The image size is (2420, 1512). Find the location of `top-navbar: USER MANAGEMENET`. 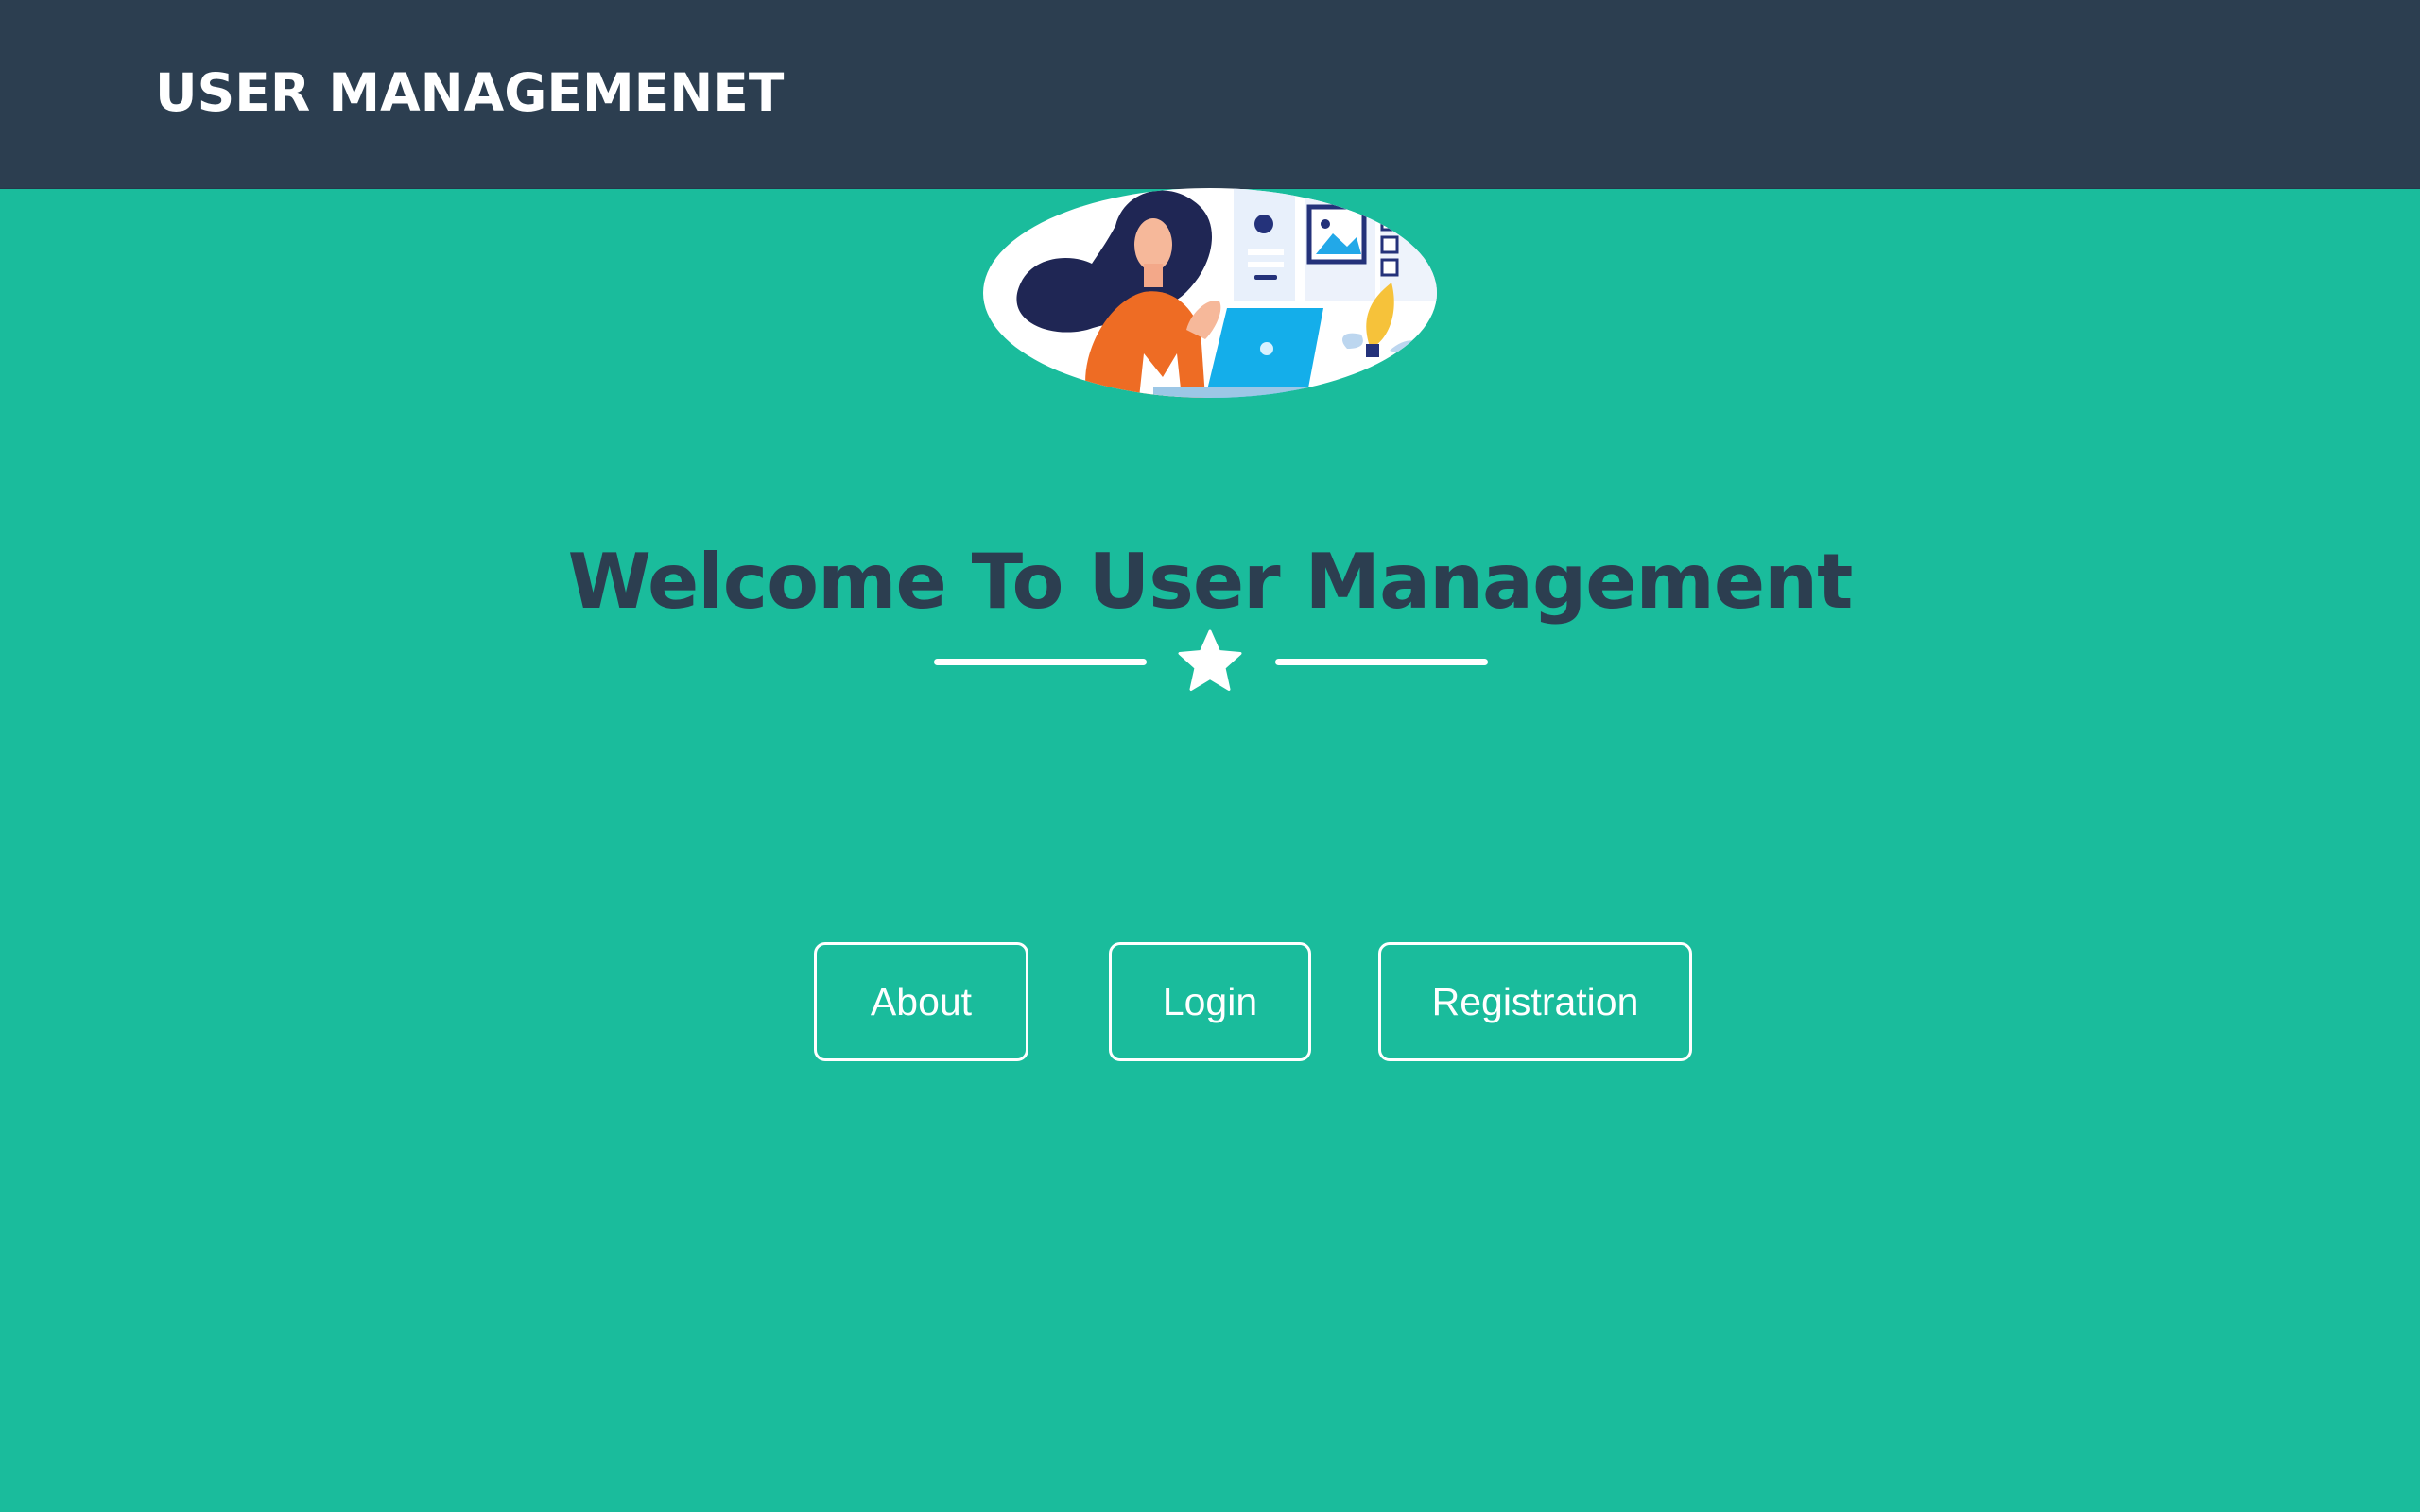

top-navbar: USER MANAGEMENET is located at coordinates (1210, 94).